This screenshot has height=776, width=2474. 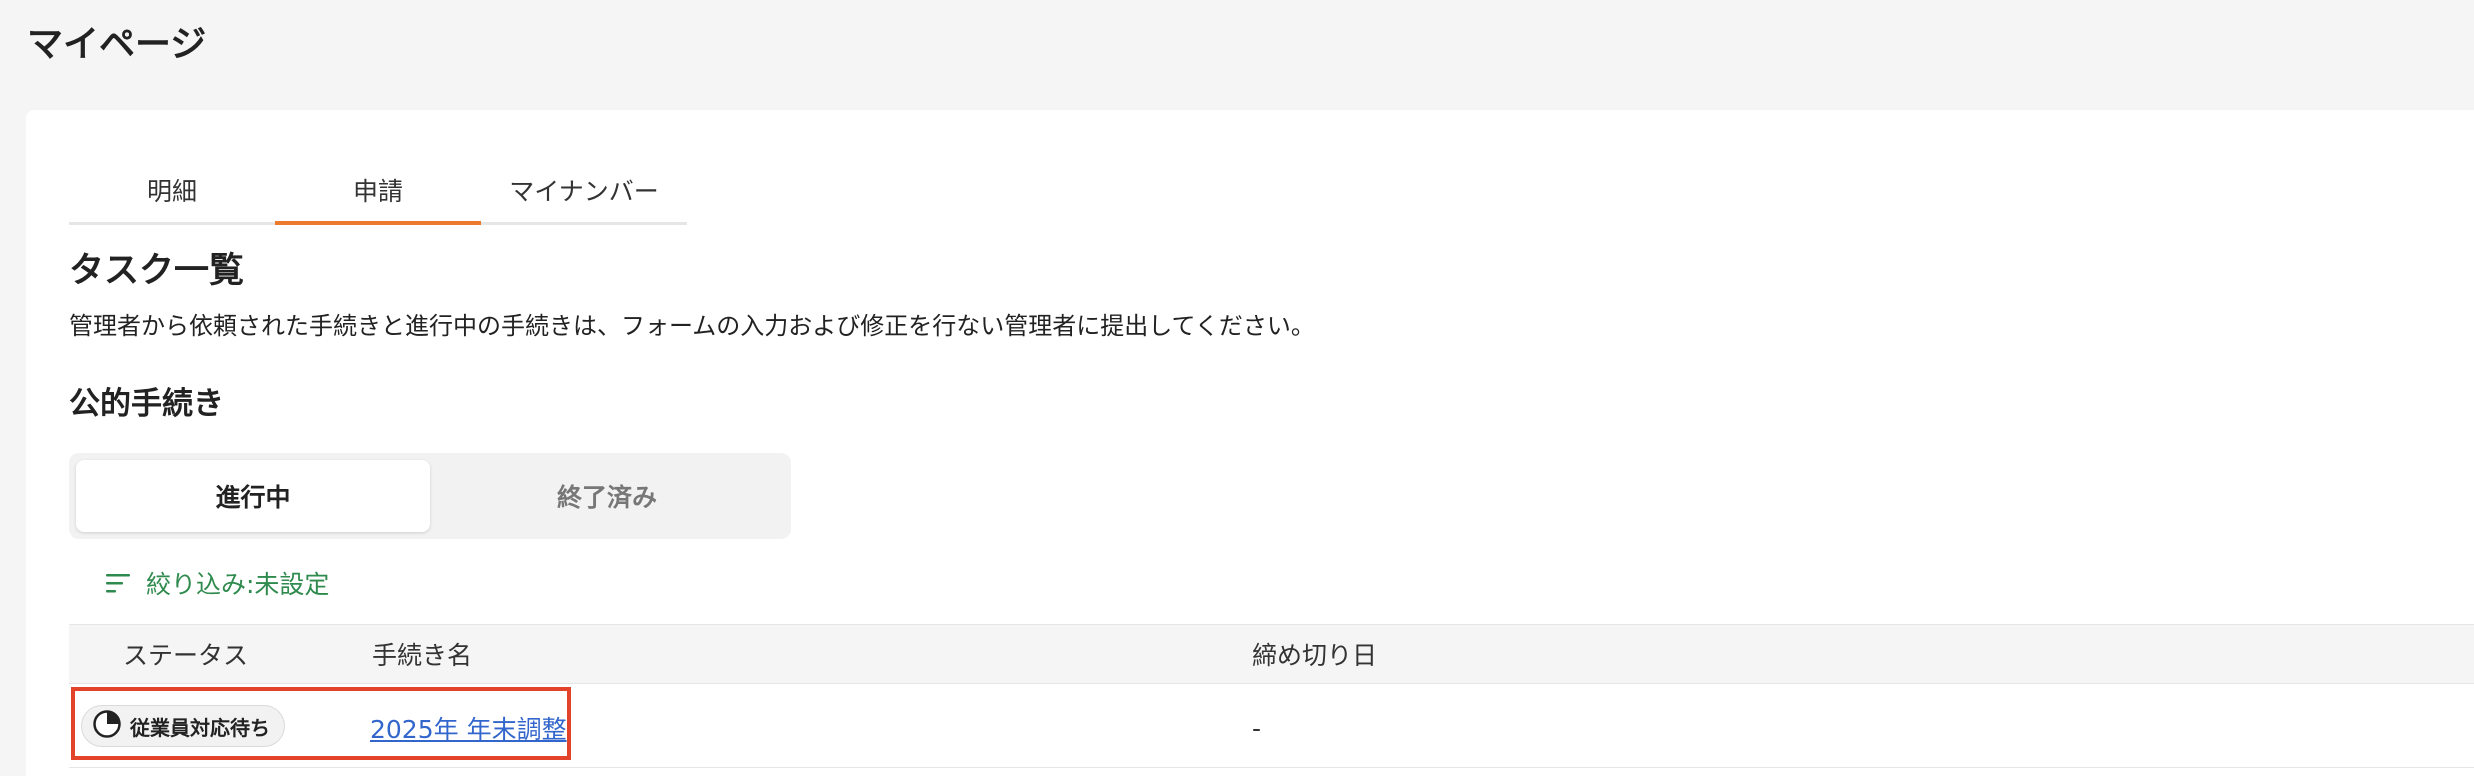 What do you see at coordinates (119, 583) in the screenshot?
I see `filter-lines-icon` at bounding box center [119, 583].